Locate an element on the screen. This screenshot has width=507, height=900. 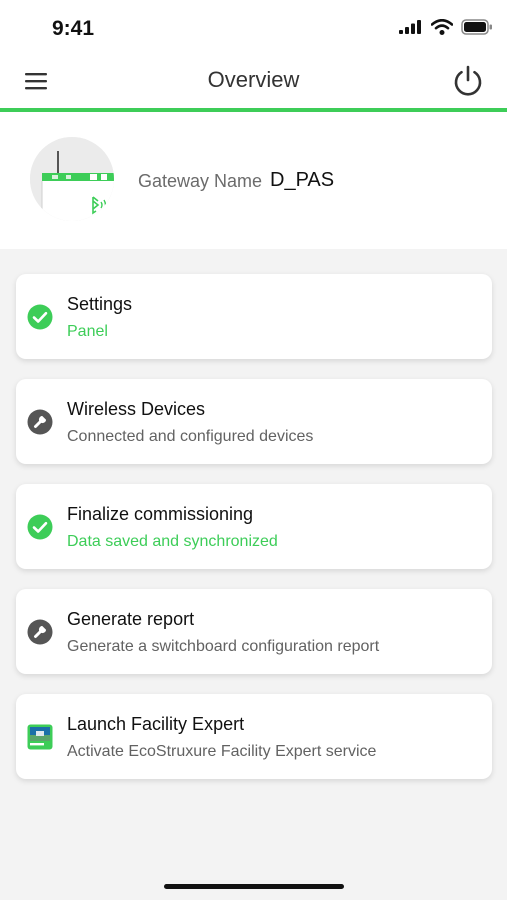
card-subtitle: Connected and configured devices is located at coordinates (190, 436).